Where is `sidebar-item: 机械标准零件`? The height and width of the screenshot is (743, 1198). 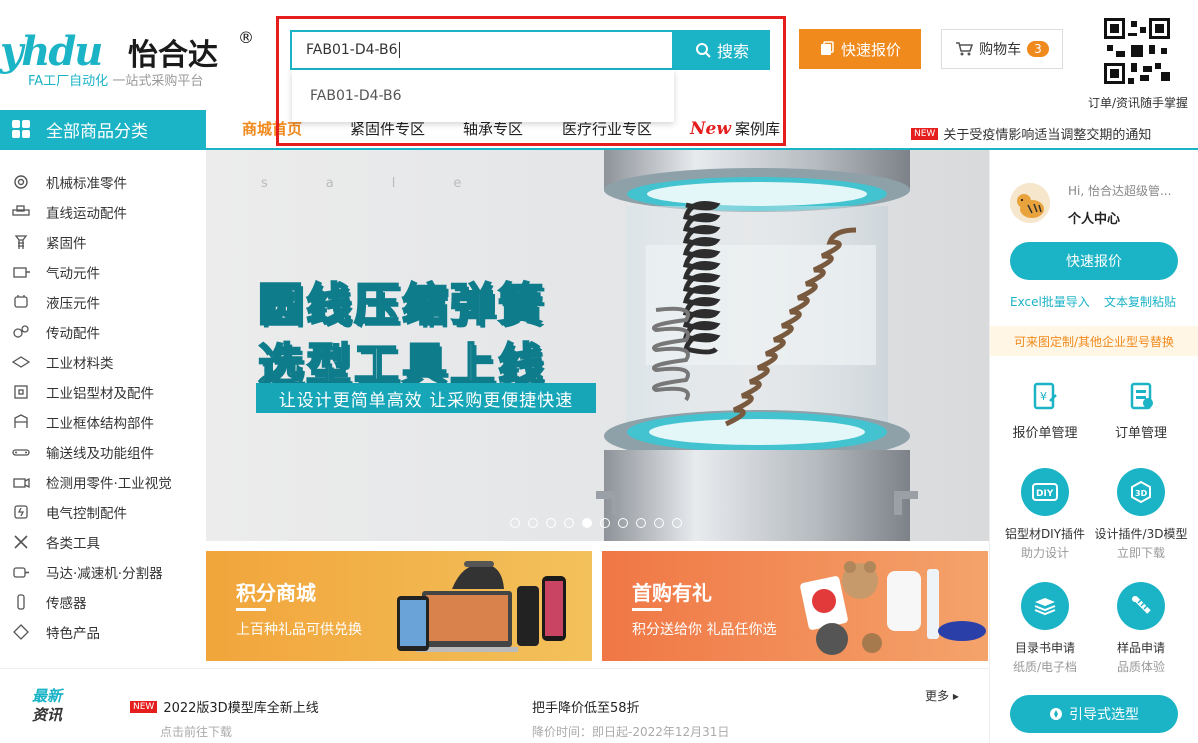
sidebar-item: 机械标准零件 is located at coordinates (68, 182).